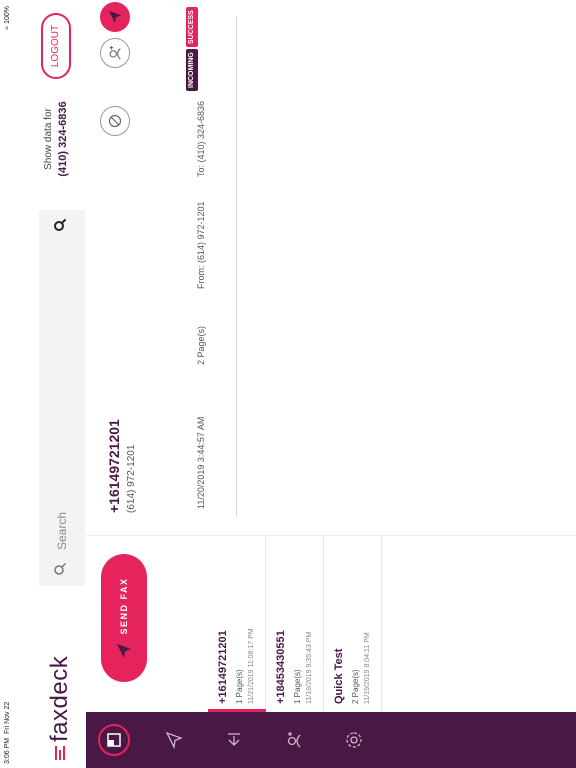 The height and width of the screenshot is (768, 576). I want to click on status-bar: 3:06 PM Fri Nov 22 ≈ 100%, so click(8, 384).